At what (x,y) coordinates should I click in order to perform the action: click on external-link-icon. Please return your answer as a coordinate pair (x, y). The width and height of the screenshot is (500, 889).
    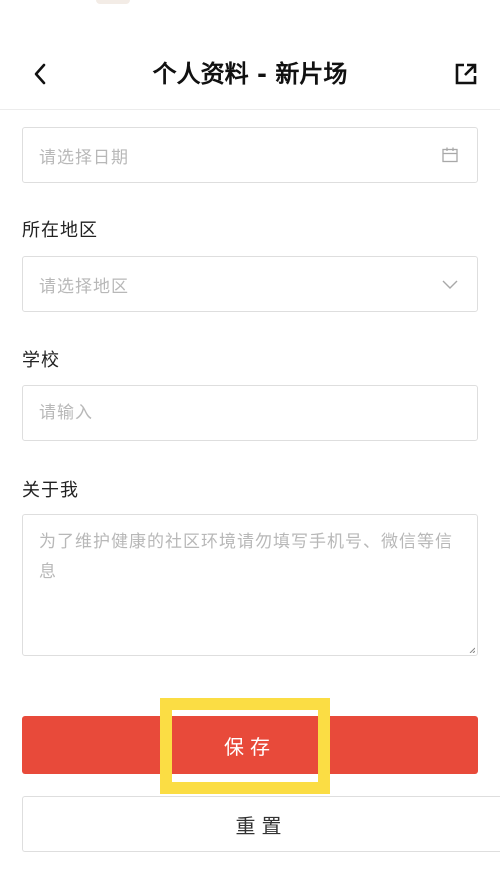
    Looking at the image, I should click on (466, 74).